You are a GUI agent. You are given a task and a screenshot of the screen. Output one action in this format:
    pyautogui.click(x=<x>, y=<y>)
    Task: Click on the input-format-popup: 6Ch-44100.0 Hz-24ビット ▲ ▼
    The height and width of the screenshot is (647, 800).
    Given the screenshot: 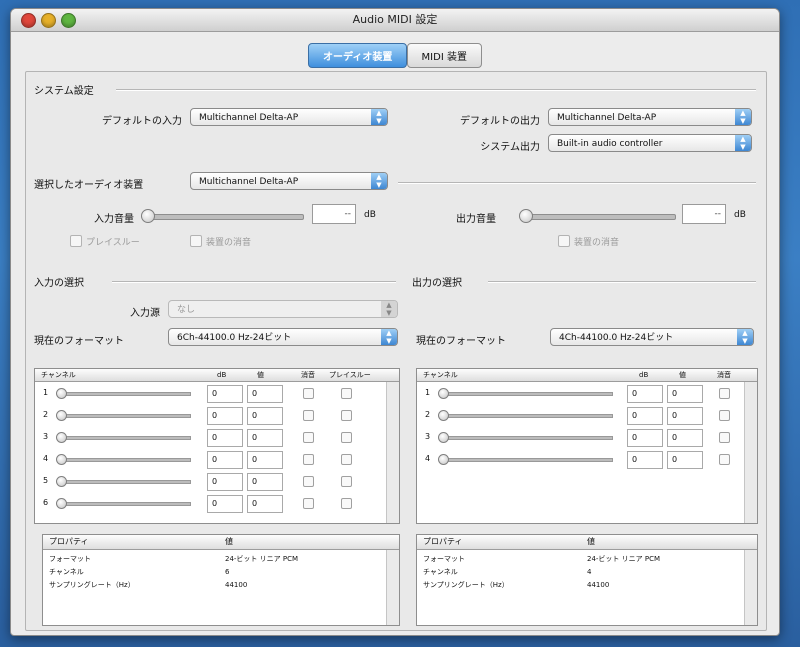 What is the action you would take?
    pyautogui.click(x=283, y=337)
    